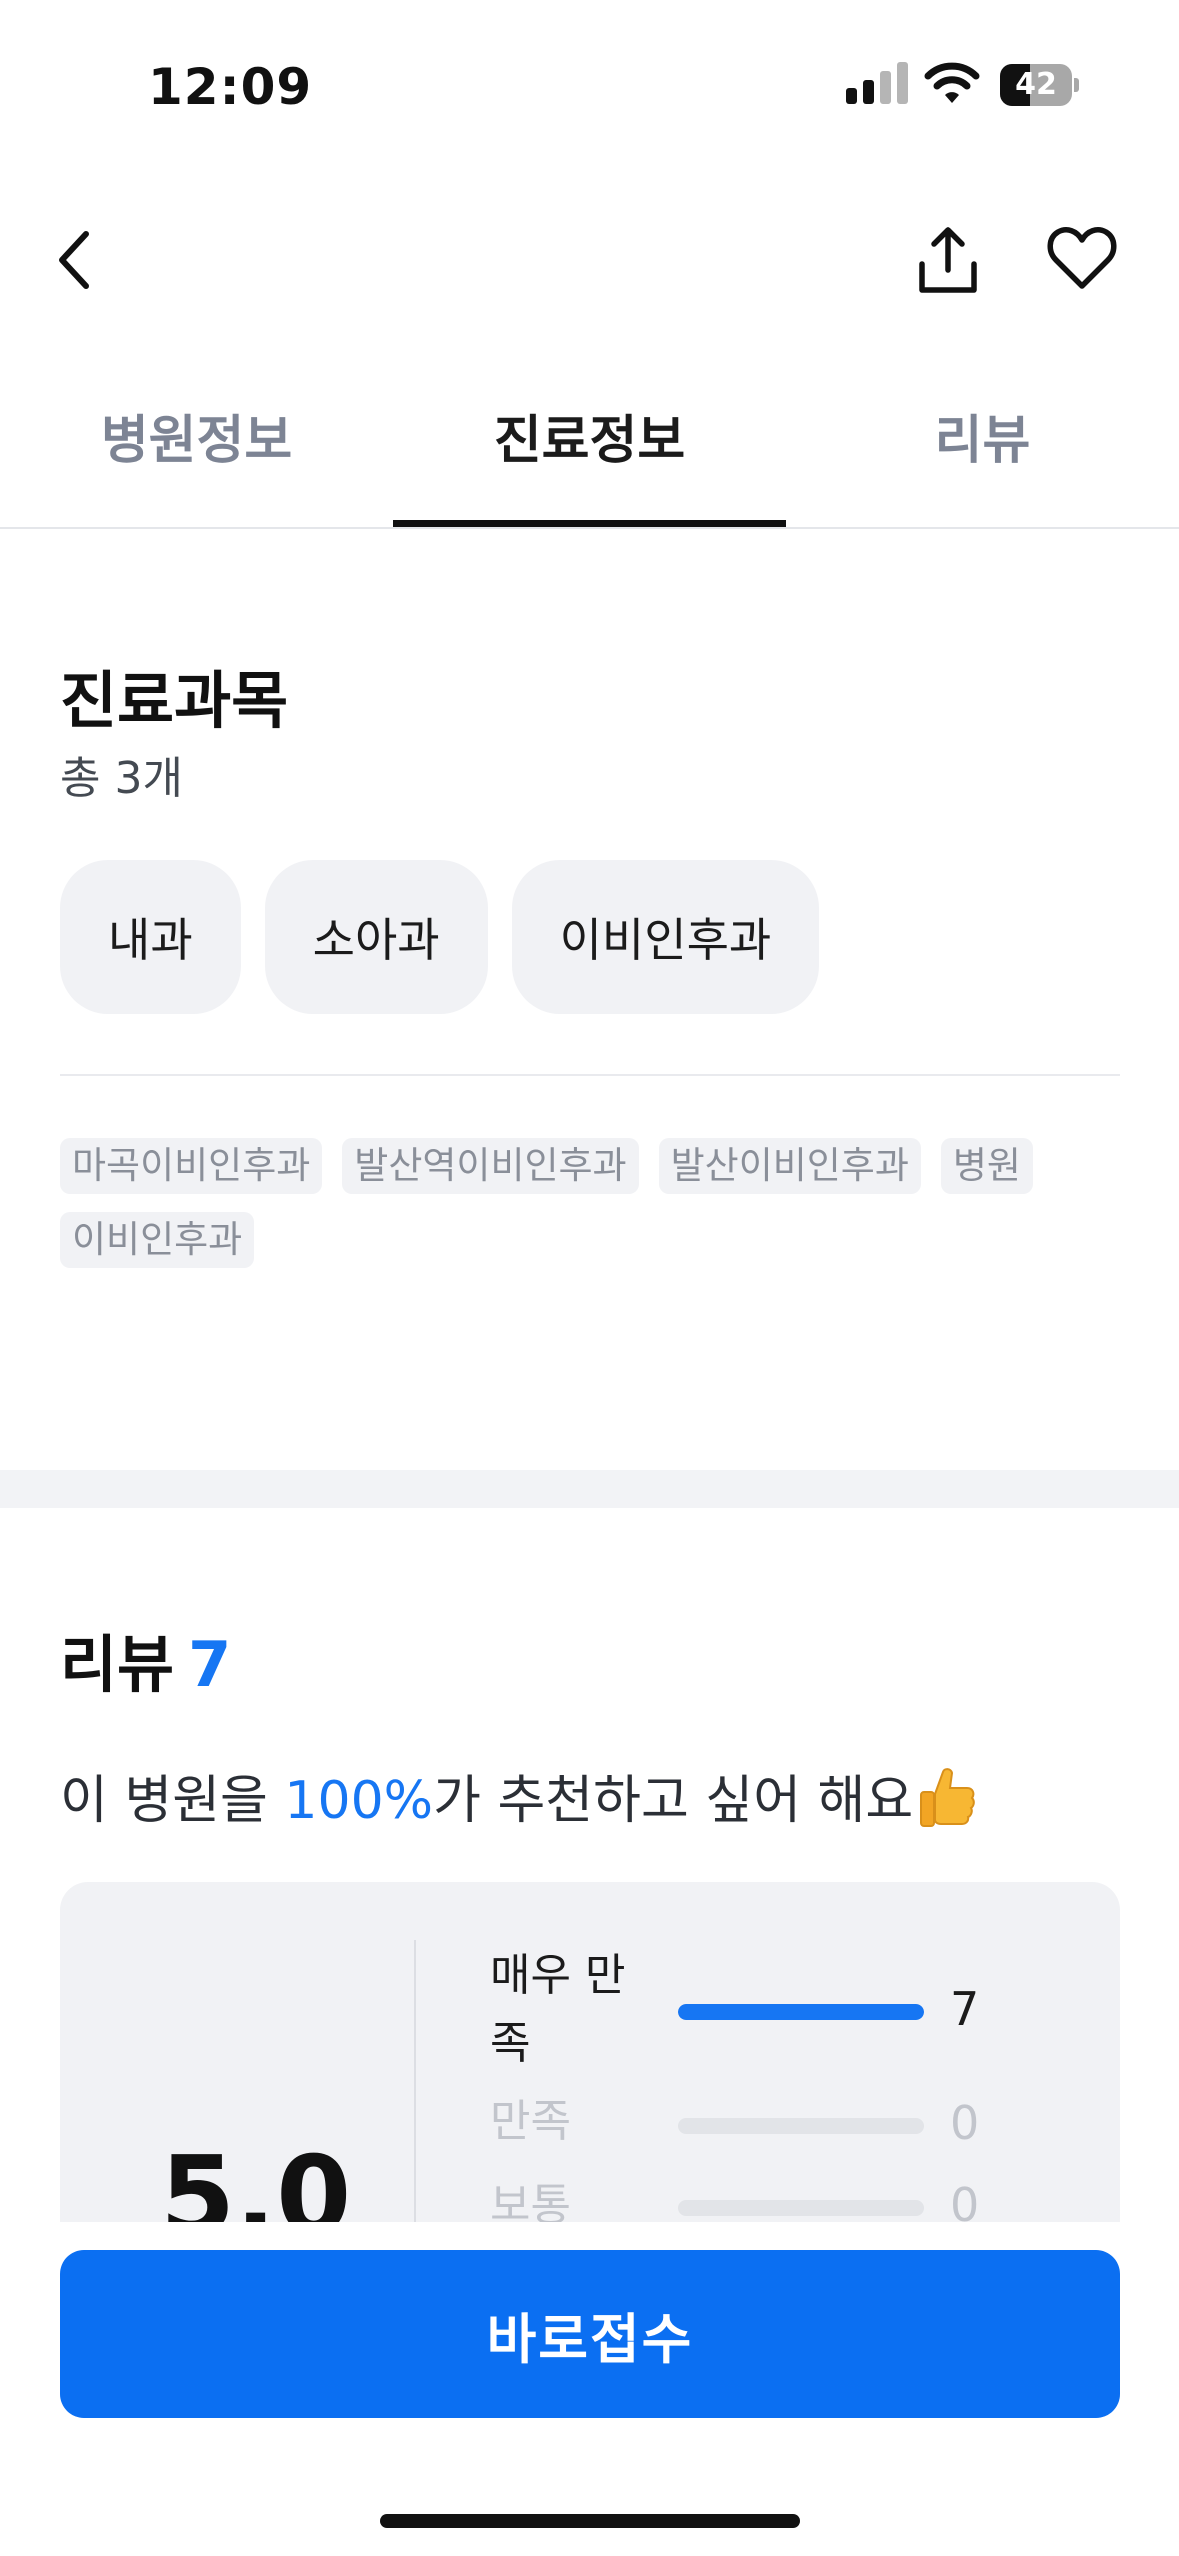  I want to click on status-time: 12:09, so click(230, 87).